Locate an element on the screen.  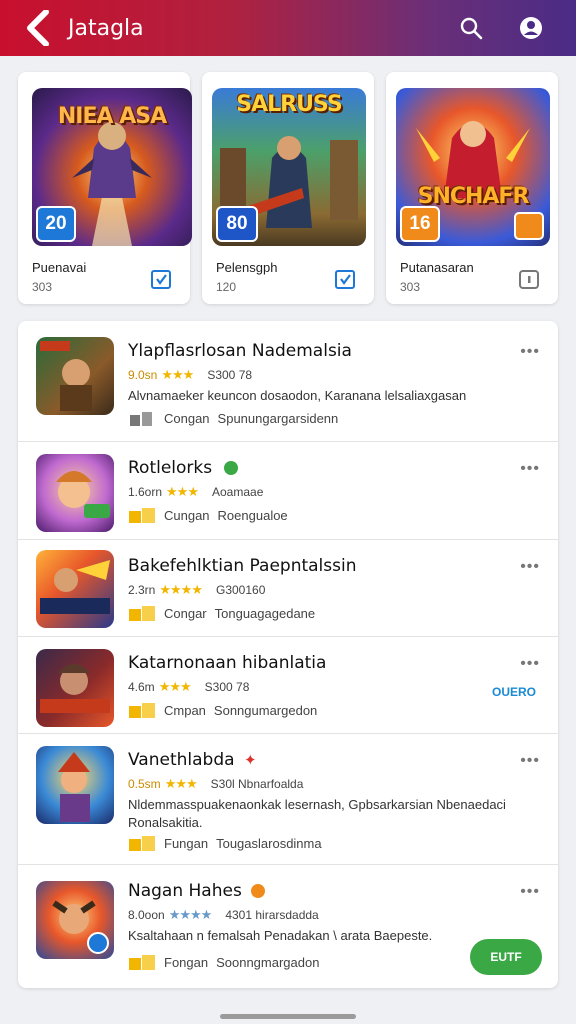
tag-text: Tonguagagedane is located at coordinates (265, 613).